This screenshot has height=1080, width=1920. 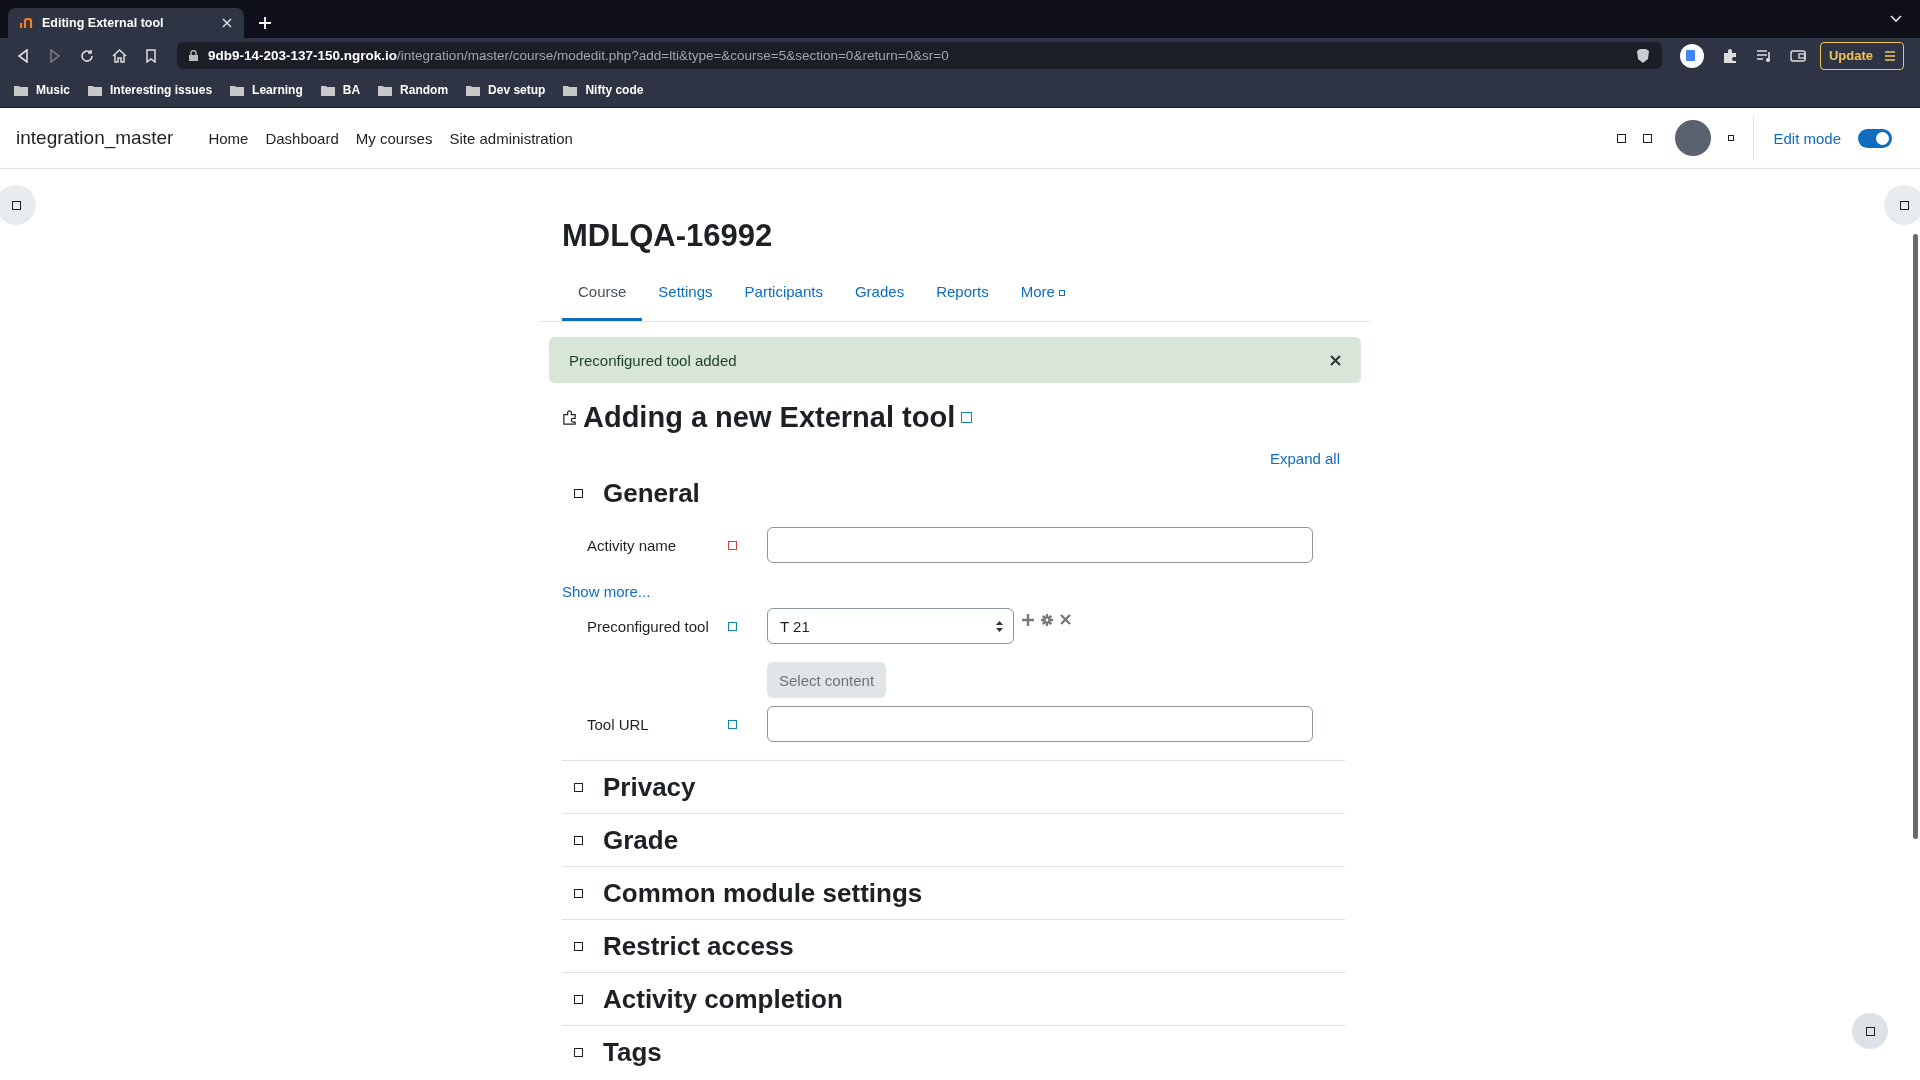 What do you see at coordinates (999, 626) in the screenshot?
I see `up-down-arrows-icon` at bounding box center [999, 626].